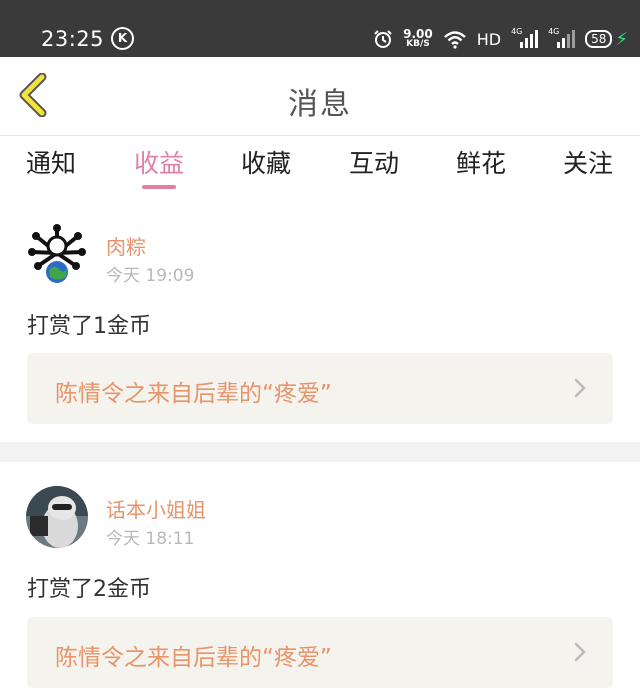 This screenshot has width=640, height=696. Describe the element at coordinates (126, 245) in the screenshot. I see `user-name: 肉粽` at that location.